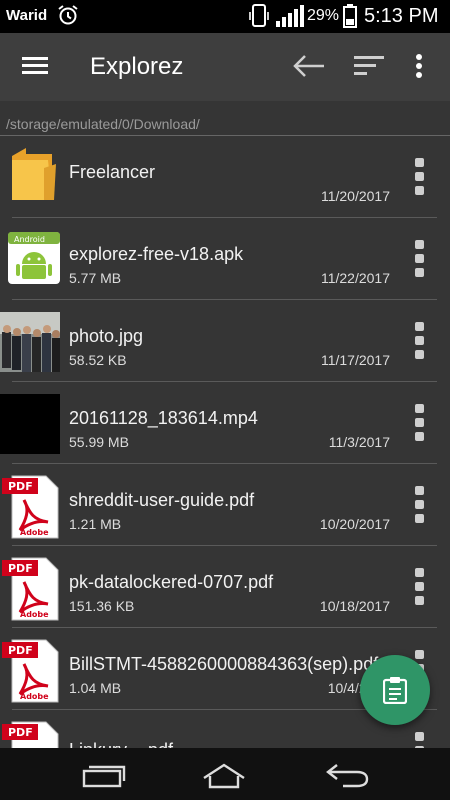 This screenshot has height=800, width=450. I want to click on signal-icon, so click(290, 18).